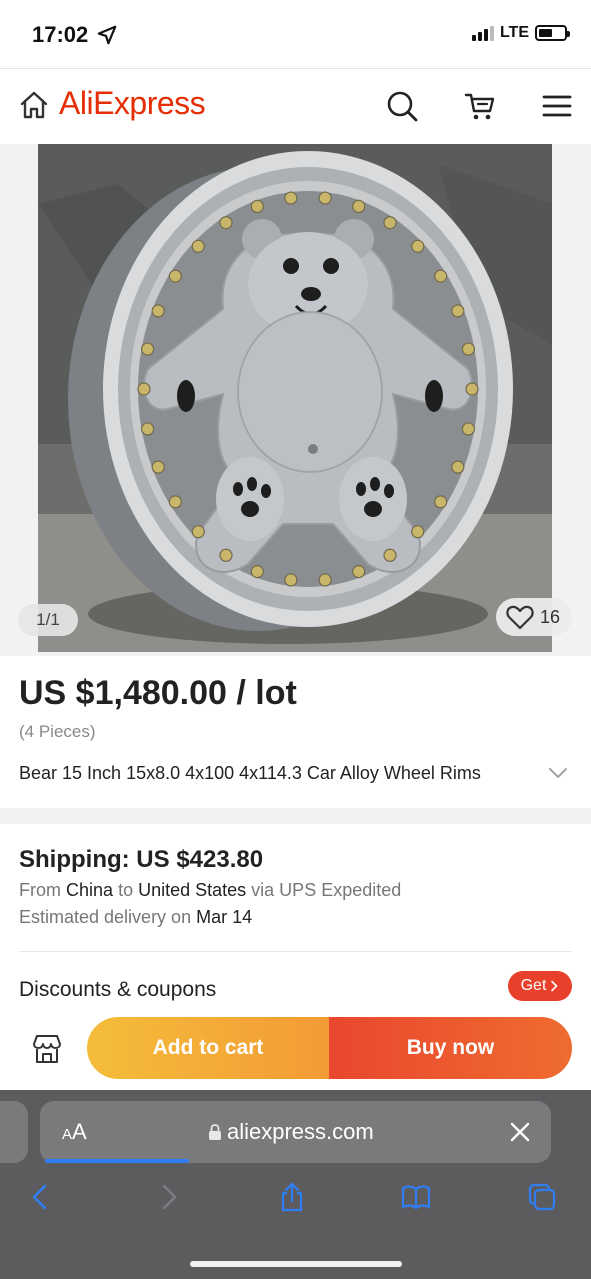 The image size is (591, 1279). What do you see at coordinates (79, 1131) in the screenshot?
I see `text-size-large: A` at bounding box center [79, 1131].